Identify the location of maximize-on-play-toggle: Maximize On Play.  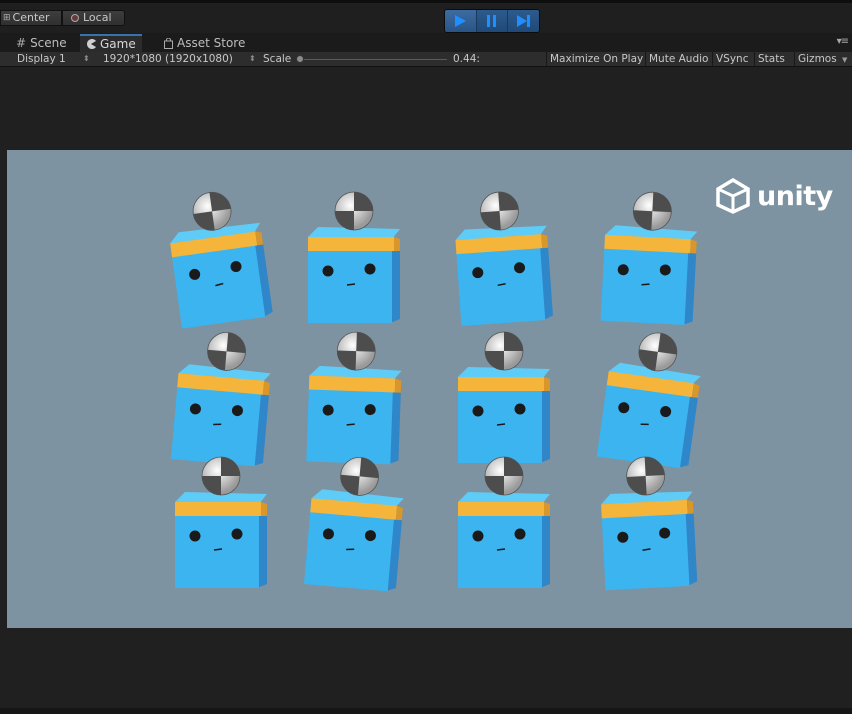
(596, 59).